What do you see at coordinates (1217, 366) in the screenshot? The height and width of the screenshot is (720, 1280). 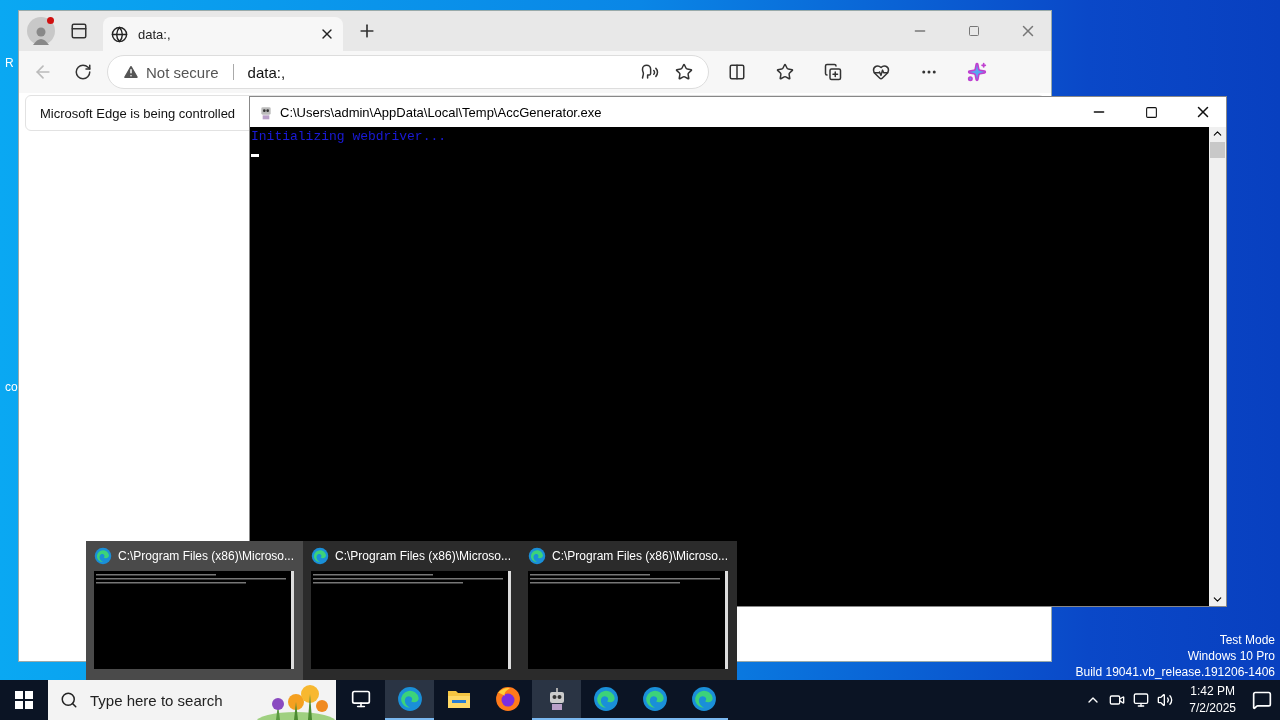 I see `scrollbar` at bounding box center [1217, 366].